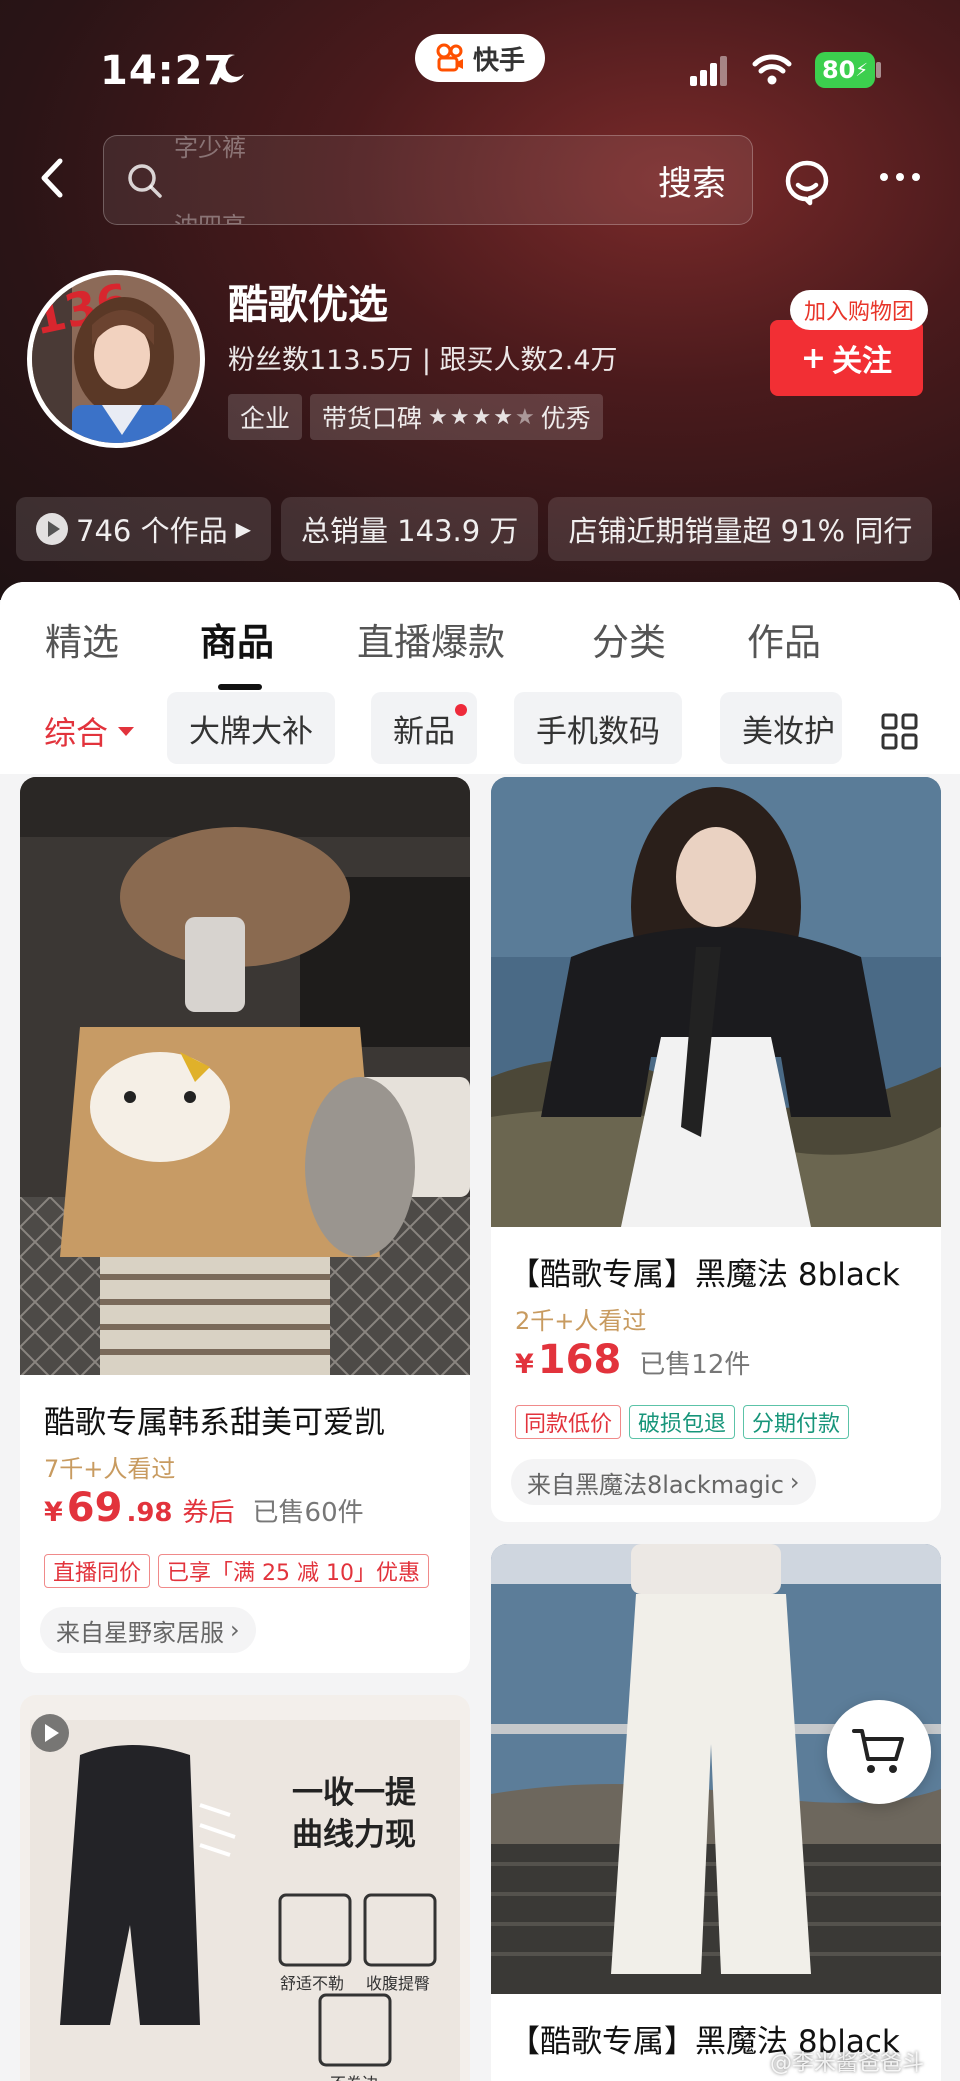  I want to click on feature-label: 收腹提臀, so click(398, 1983).